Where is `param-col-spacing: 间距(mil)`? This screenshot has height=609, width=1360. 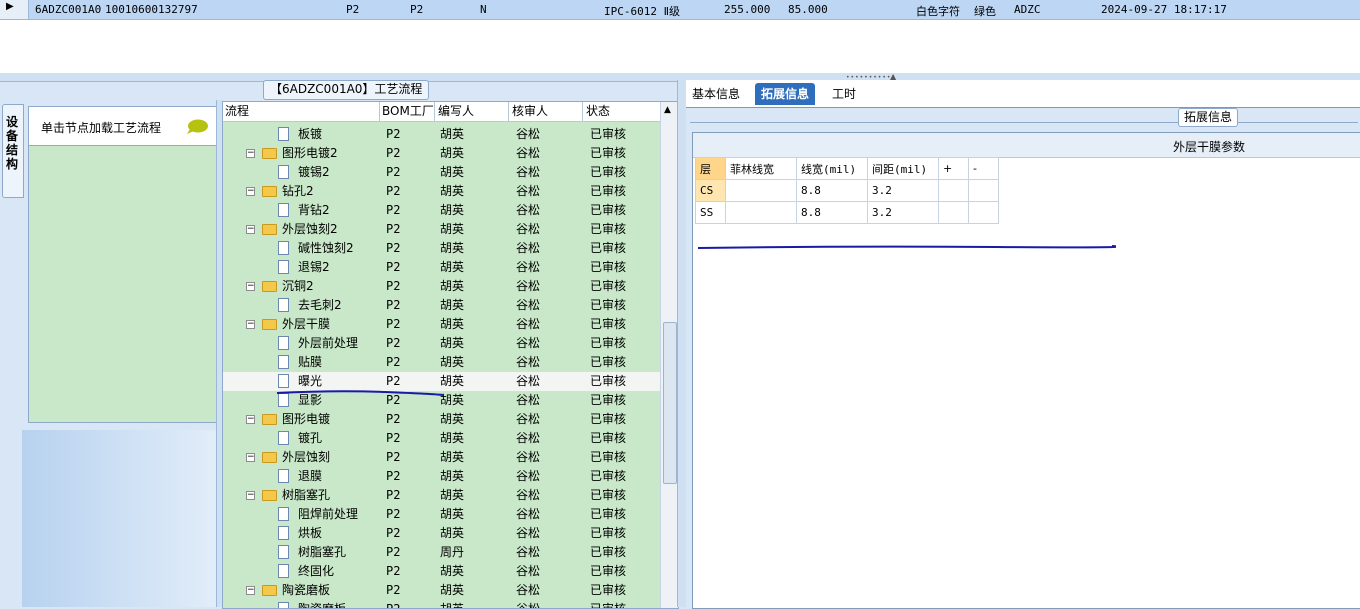
param-col-spacing: 间距(mil) is located at coordinates (903, 168).